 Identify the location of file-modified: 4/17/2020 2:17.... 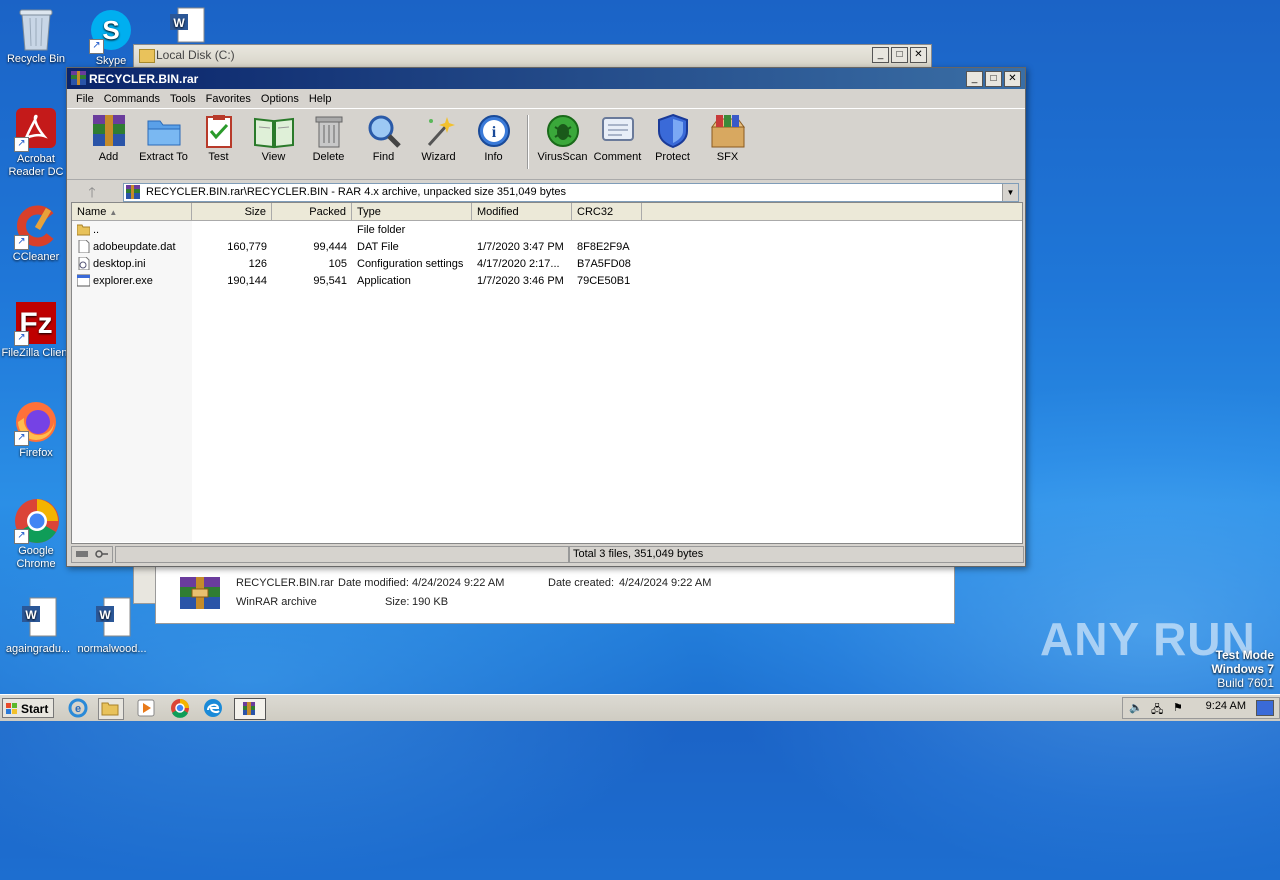
(518, 263).